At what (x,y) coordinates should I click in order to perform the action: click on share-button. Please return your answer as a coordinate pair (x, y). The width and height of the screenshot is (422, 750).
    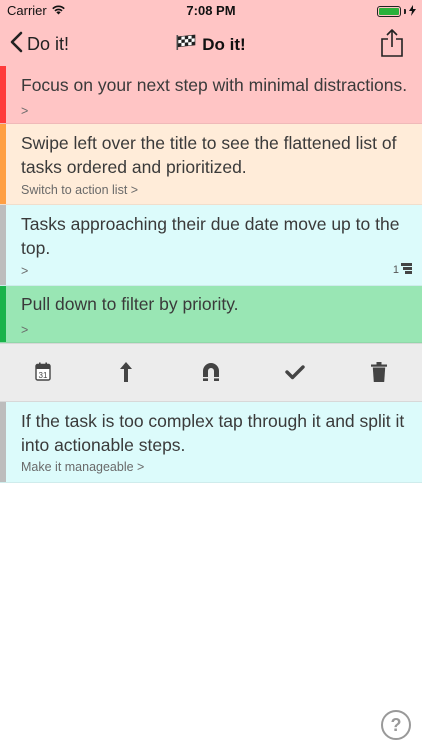
    Looking at the image, I should click on (392, 45).